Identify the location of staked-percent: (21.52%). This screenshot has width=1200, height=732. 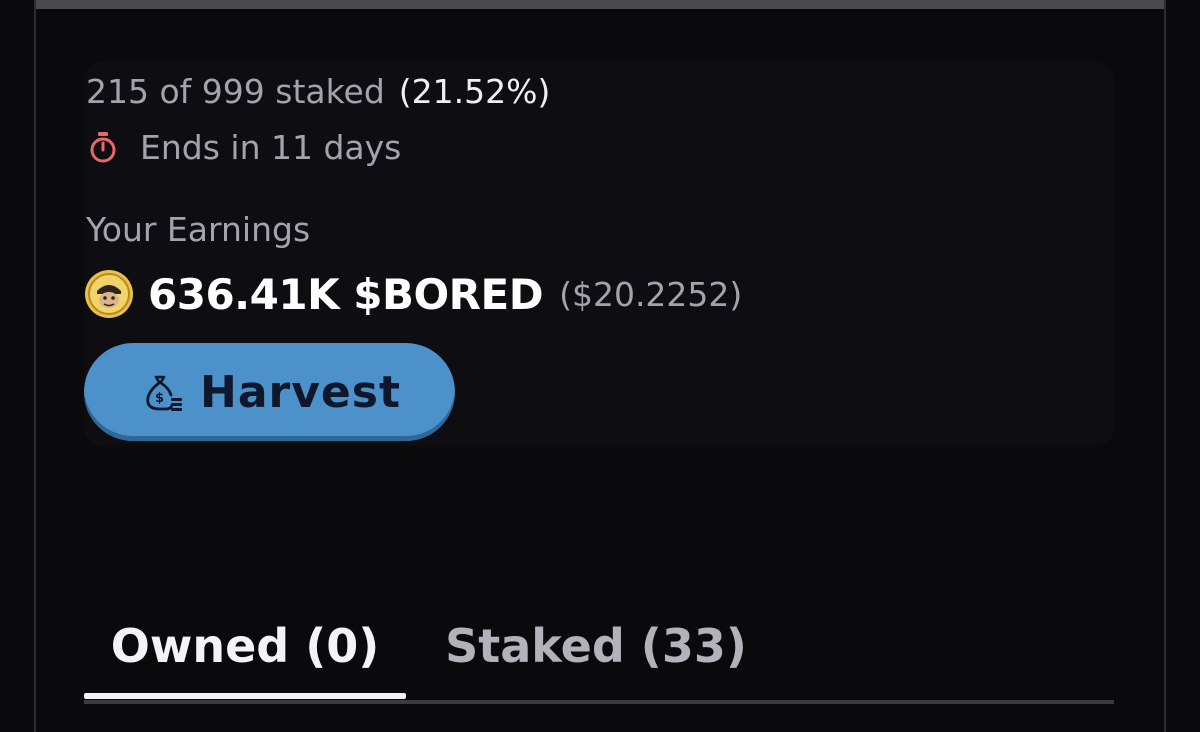
(474, 91).